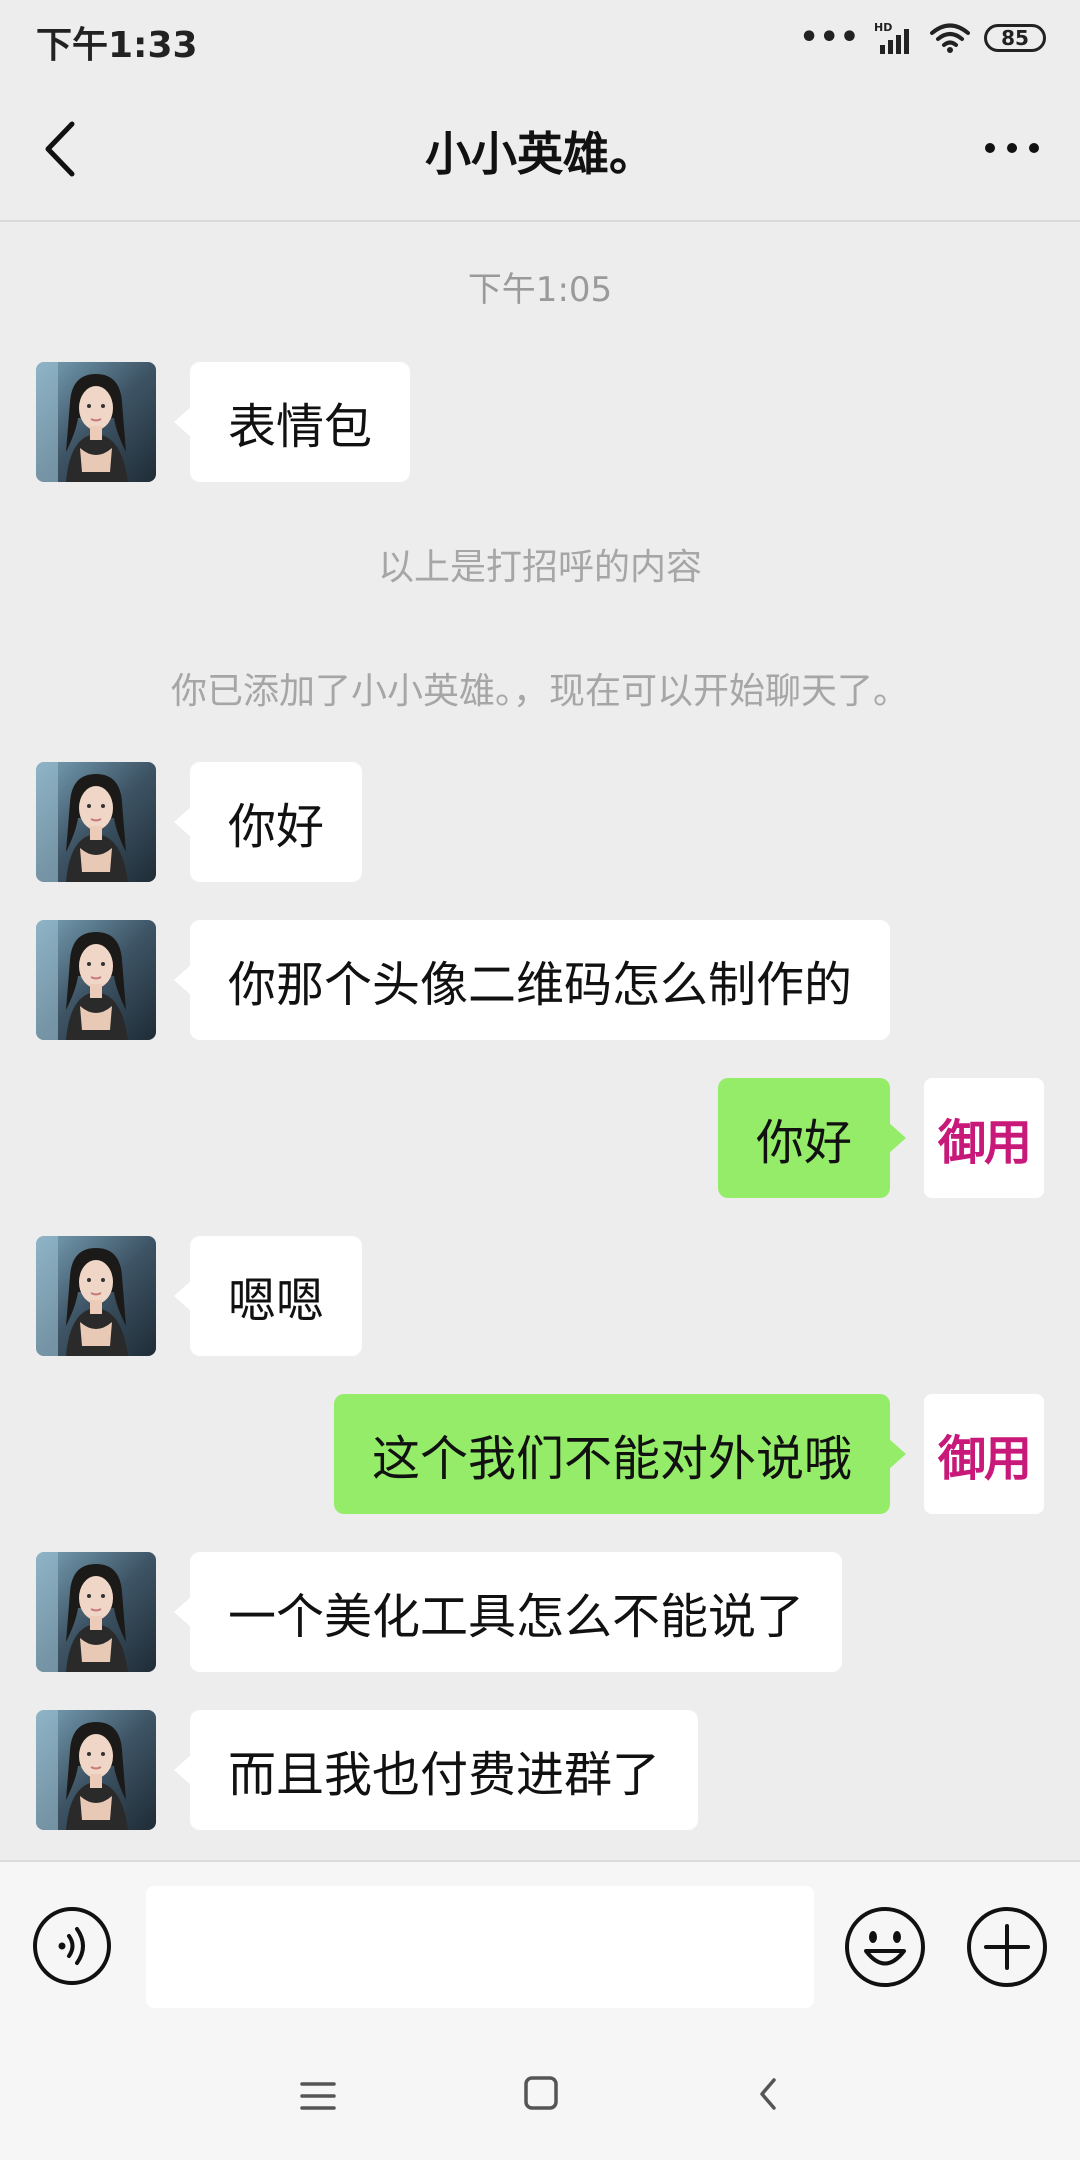  Describe the element at coordinates (292, 422) in the screenshot. I see `incoming-message: 表情包` at that location.